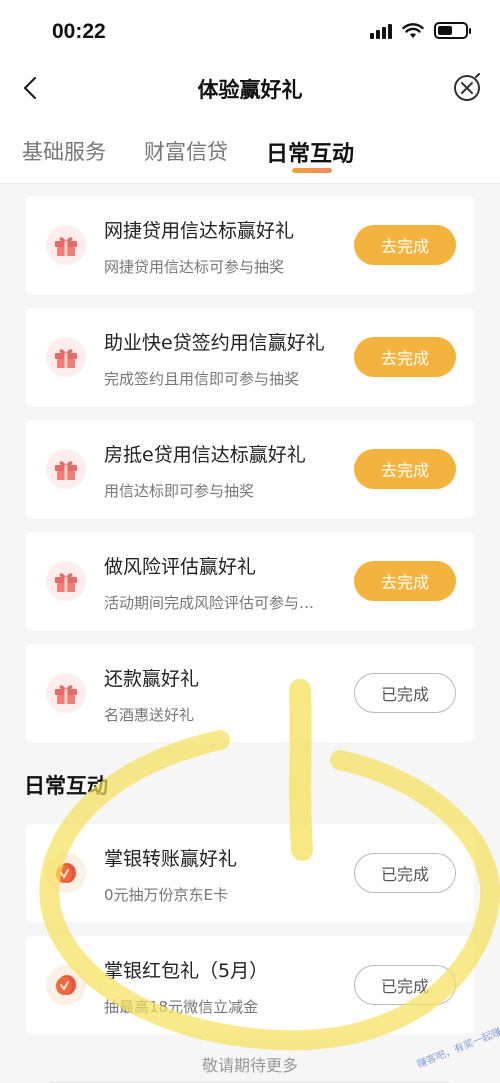 The width and height of the screenshot is (500, 1083). Describe the element at coordinates (202, 379) in the screenshot. I see `task-subtitle: 完成签约且用信即可参与抽奖` at that location.